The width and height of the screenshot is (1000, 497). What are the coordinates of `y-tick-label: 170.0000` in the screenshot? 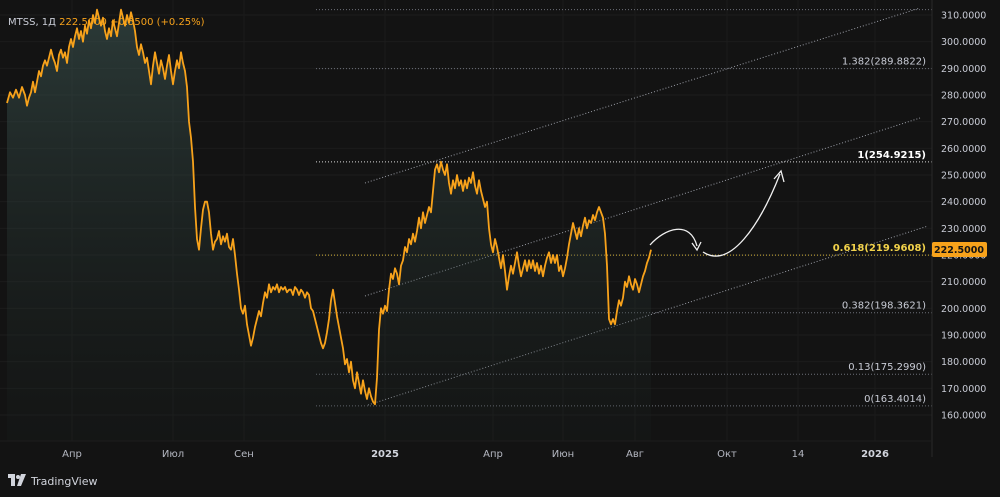 It's located at (963, 389).